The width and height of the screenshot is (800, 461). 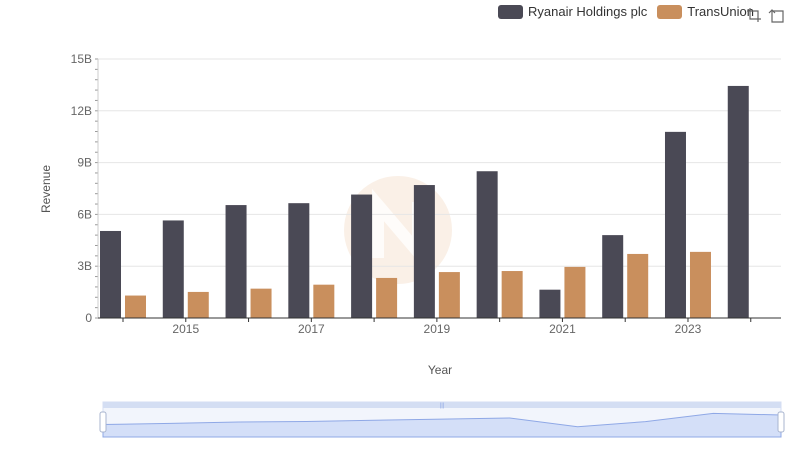 I want to click on bar-transunion-2015, so click(x=198, y=304).